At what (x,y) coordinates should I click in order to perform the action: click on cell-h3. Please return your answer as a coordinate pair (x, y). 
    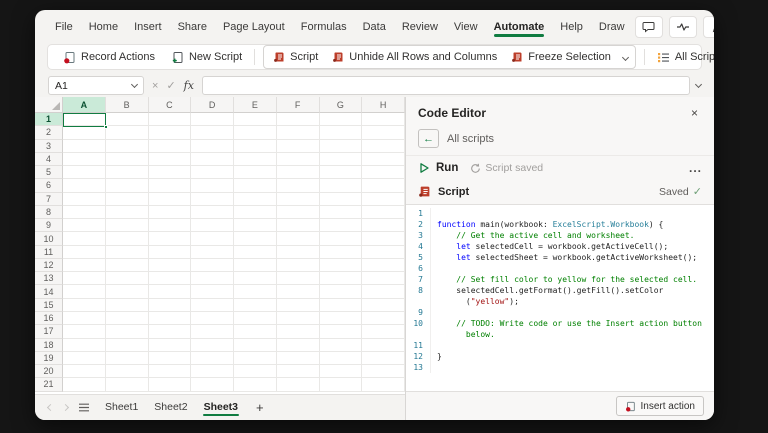
    Looking at the image, I should click on (383, 146).